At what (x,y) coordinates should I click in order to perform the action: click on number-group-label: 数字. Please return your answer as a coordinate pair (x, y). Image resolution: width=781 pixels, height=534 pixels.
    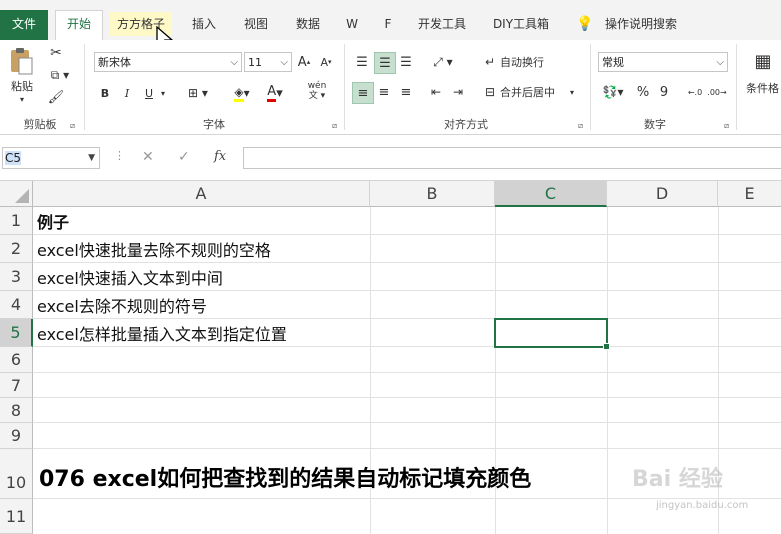
    Looking at the image, I should click on (655, 124).